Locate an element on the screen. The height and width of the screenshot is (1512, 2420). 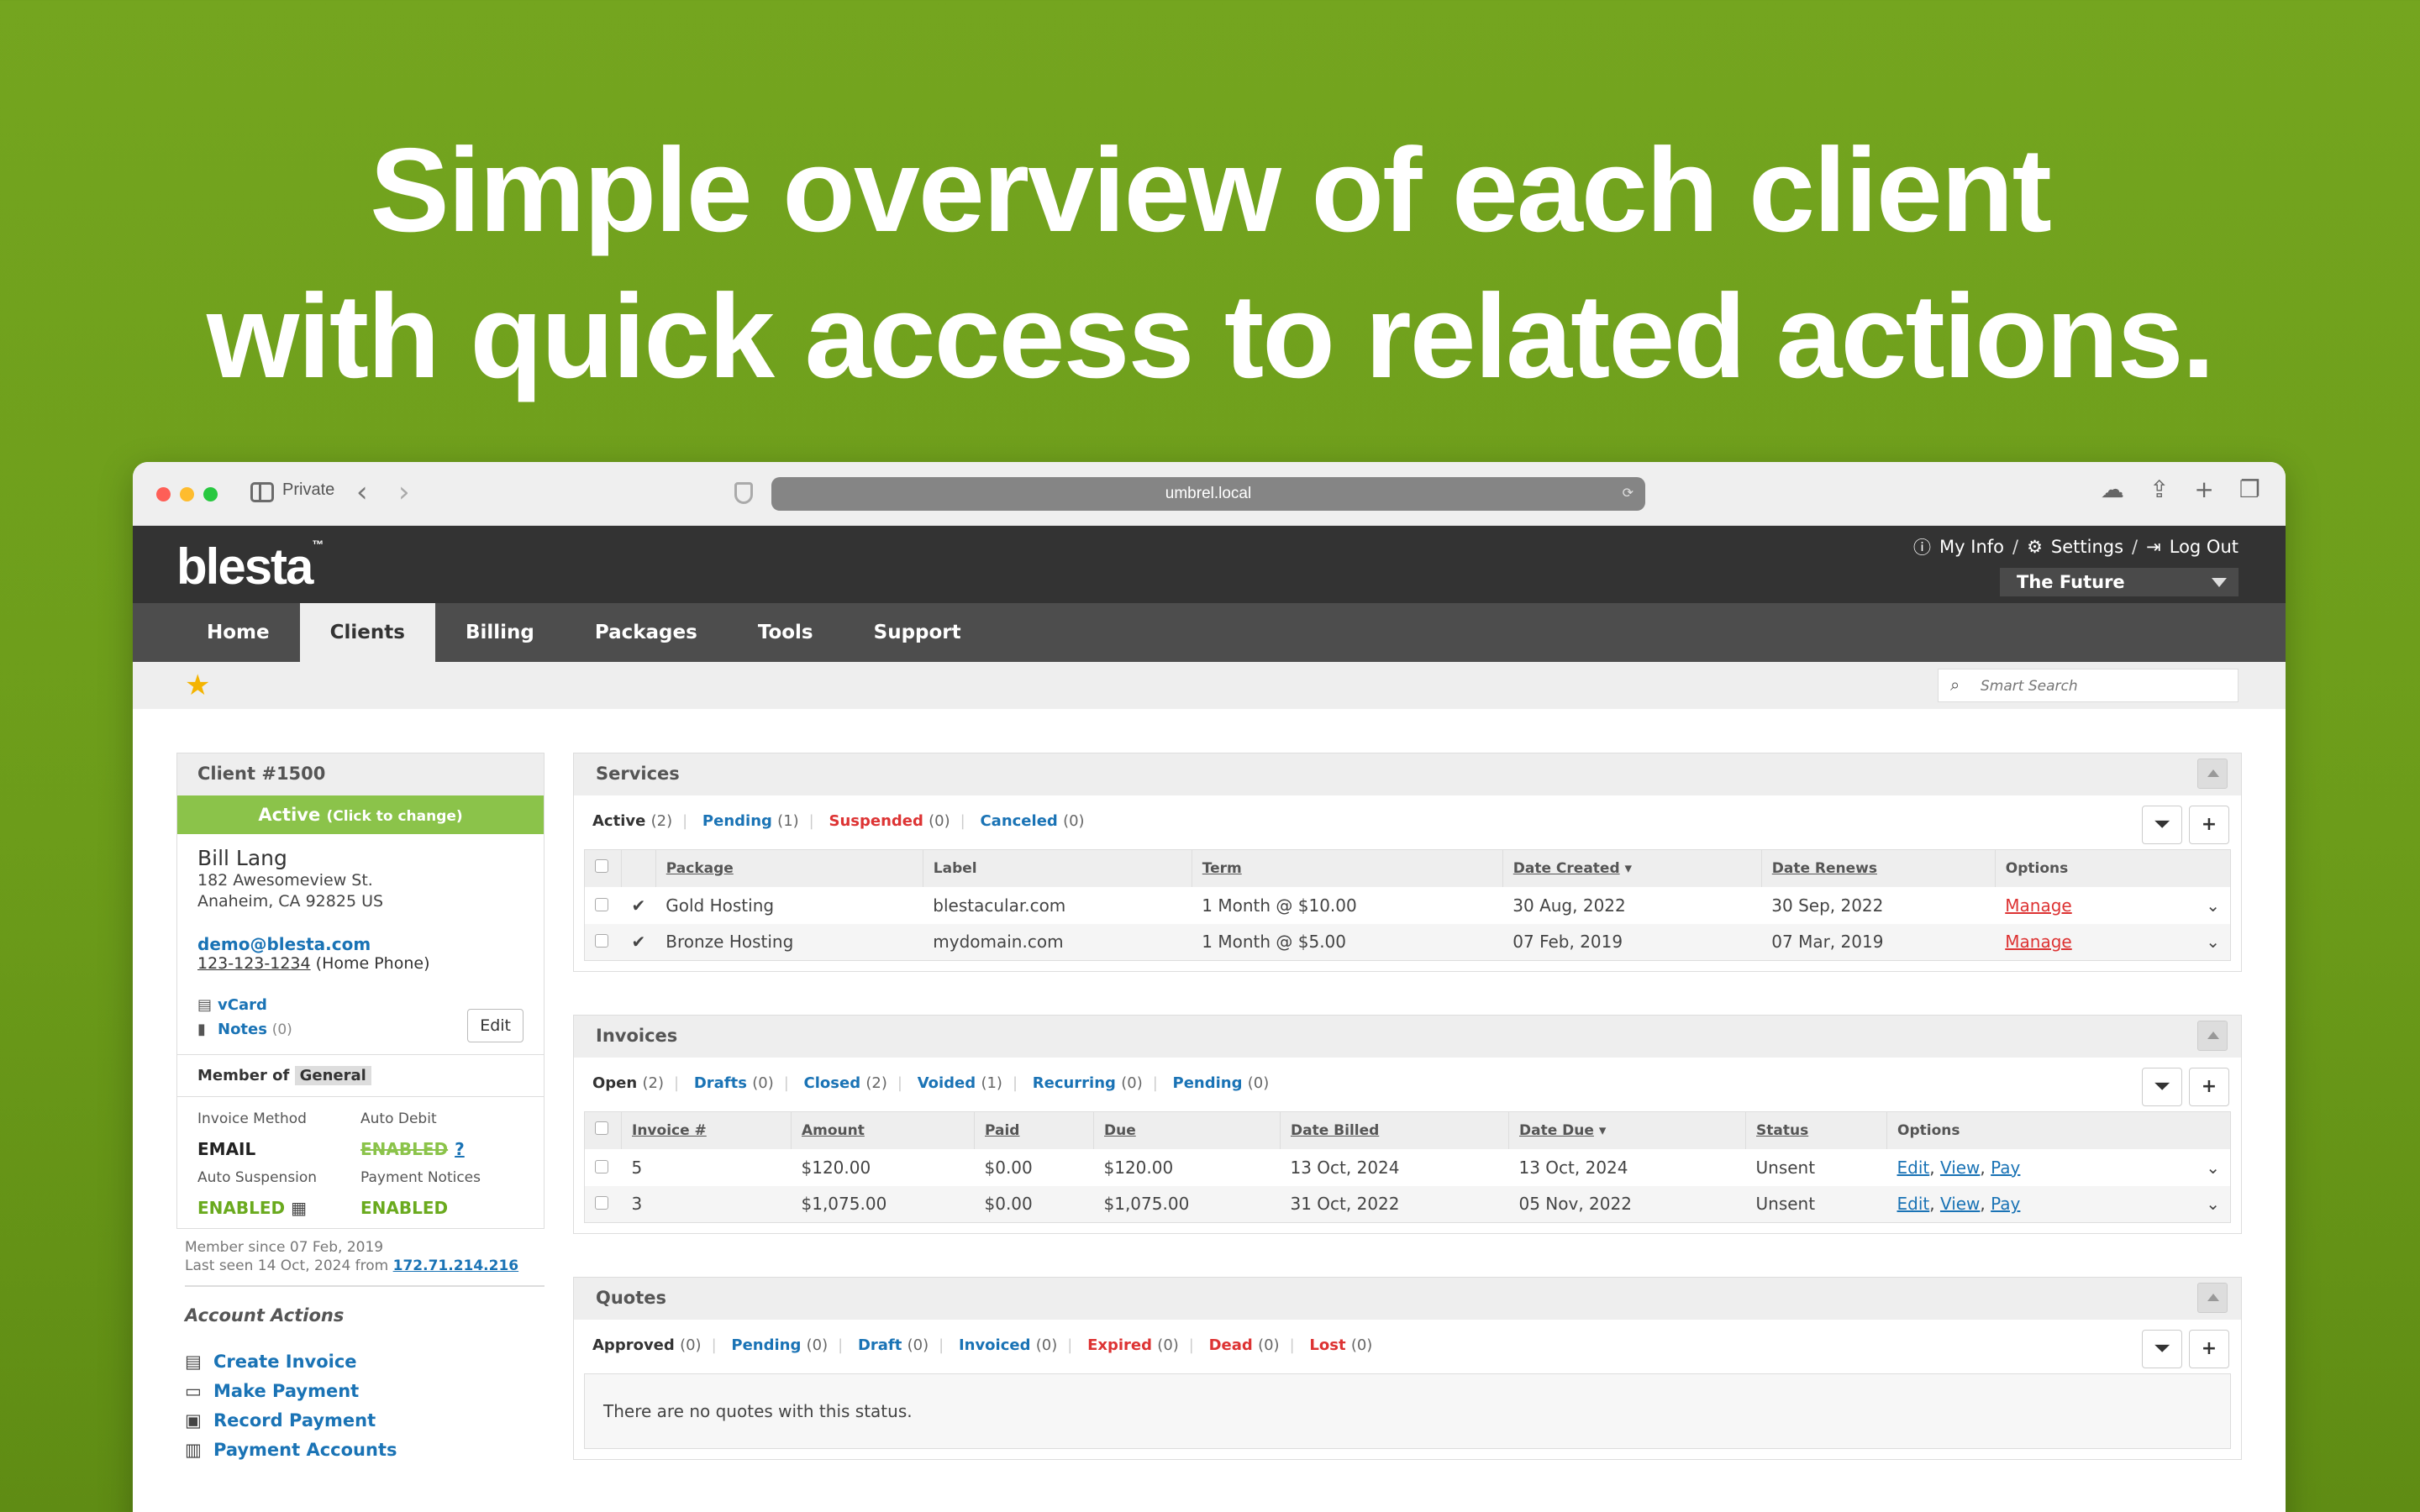
column-date-created: Date Created ▾ is located at coordinates (1632, 868).